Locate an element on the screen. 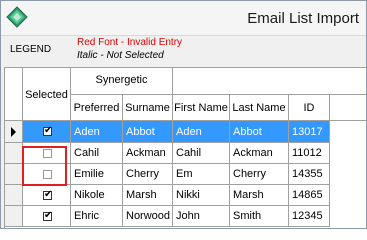 The height and width of the screenshot is (240, 367). group-header-synergetic-label: Synergetic is located at coordinates (121, 80).